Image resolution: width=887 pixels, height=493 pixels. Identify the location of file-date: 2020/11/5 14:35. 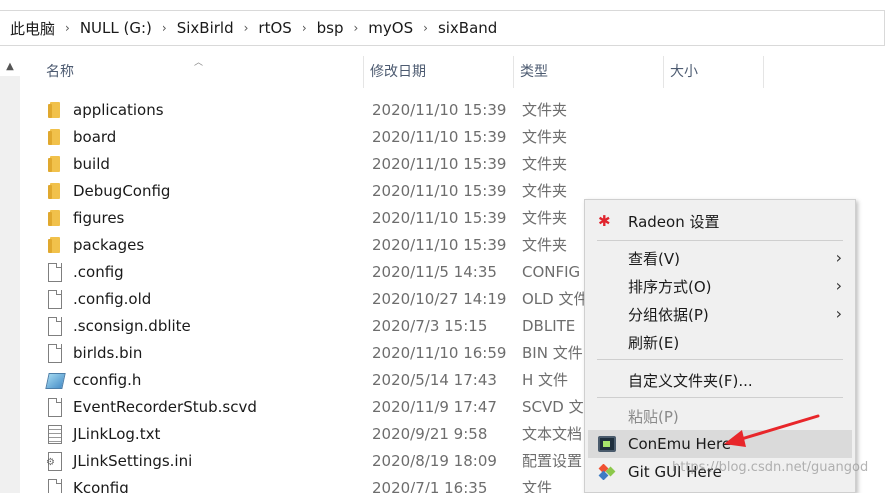
(434, 271).